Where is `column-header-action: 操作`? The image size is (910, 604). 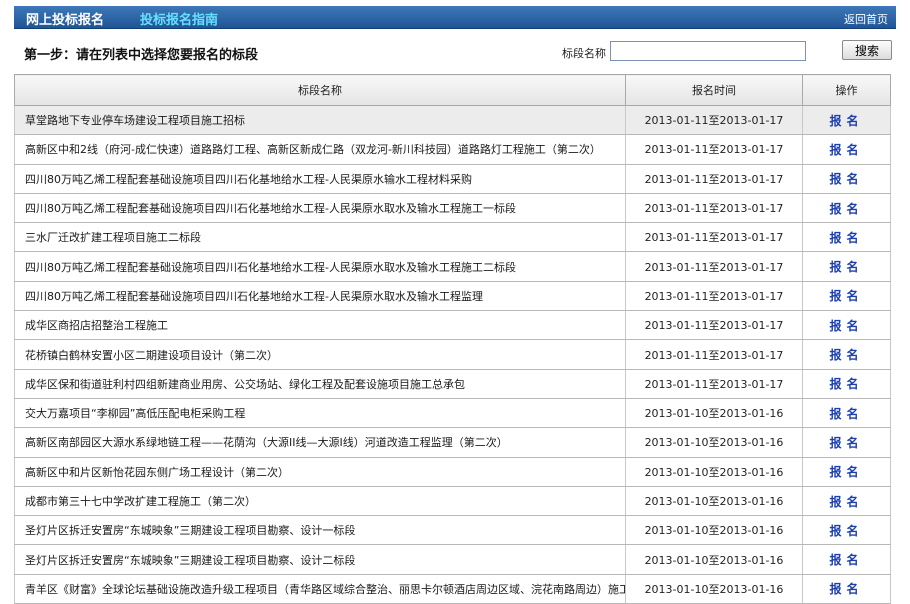 column-header-action: 操作 is located at coordinates (846, 90).